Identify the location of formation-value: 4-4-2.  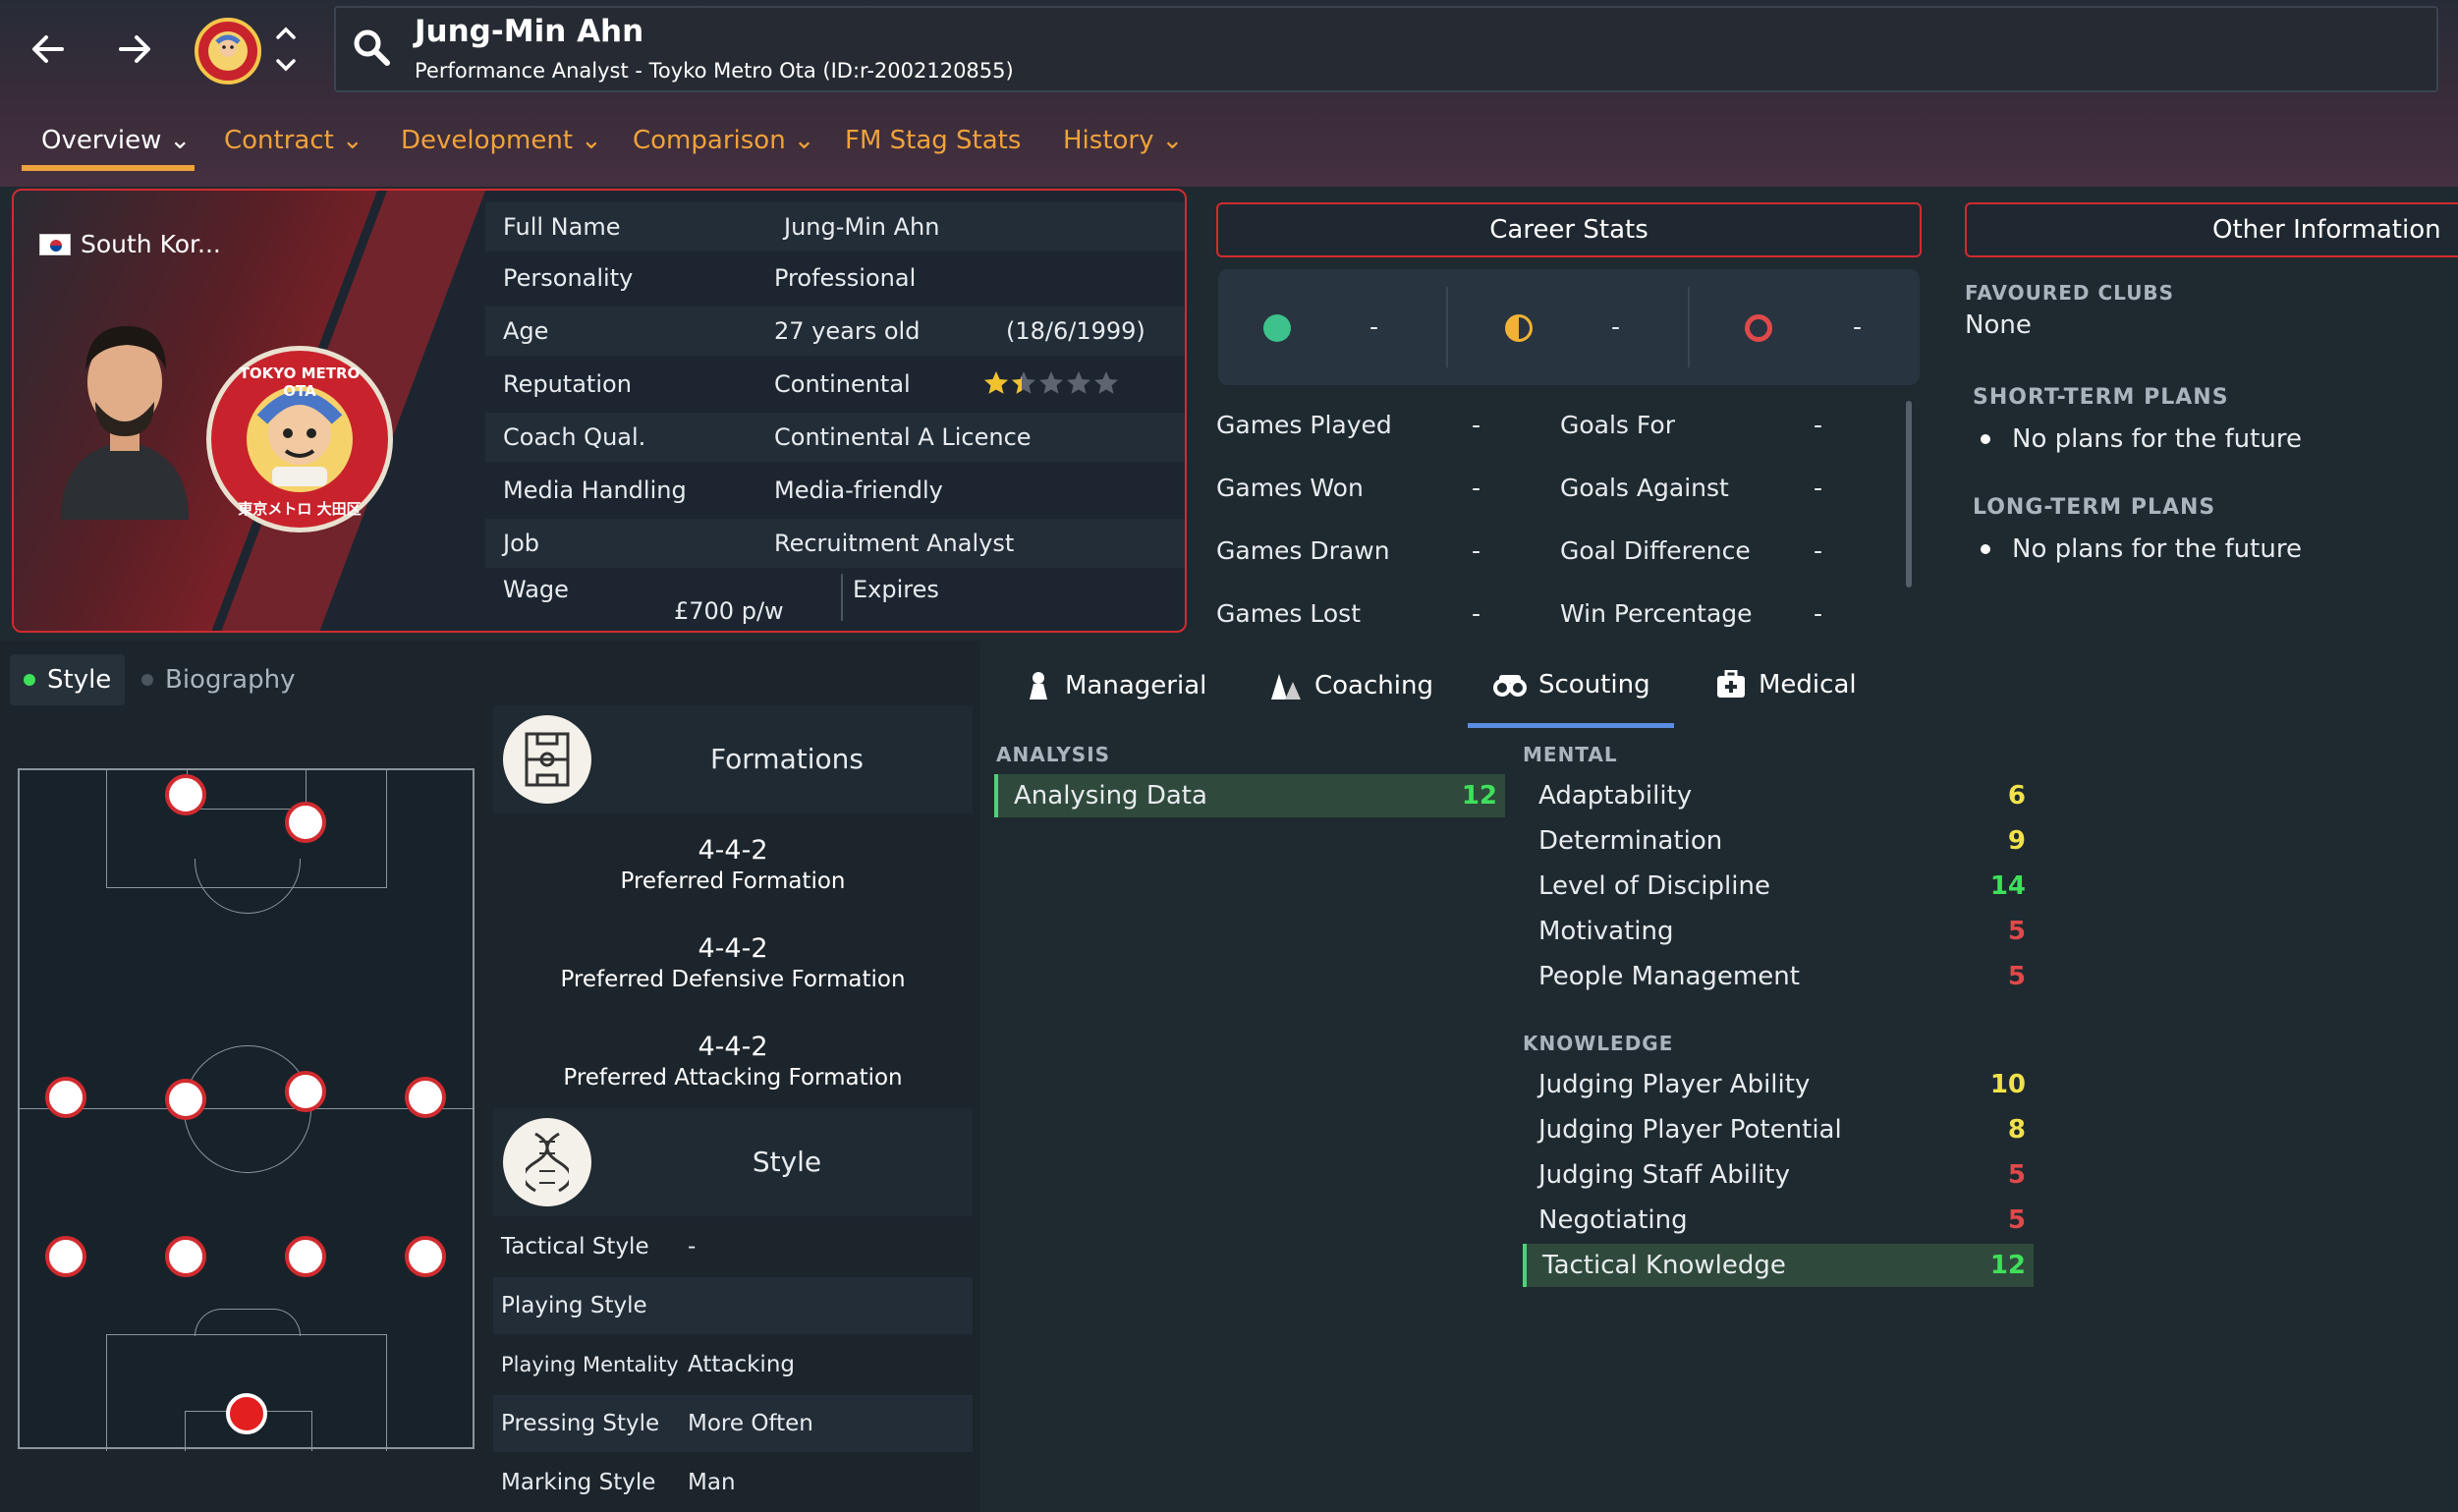
(733, 1047).